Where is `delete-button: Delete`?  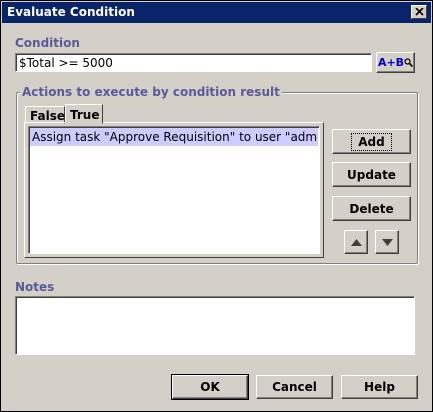 delete-button: Delete is located at coordinates (371, 208).